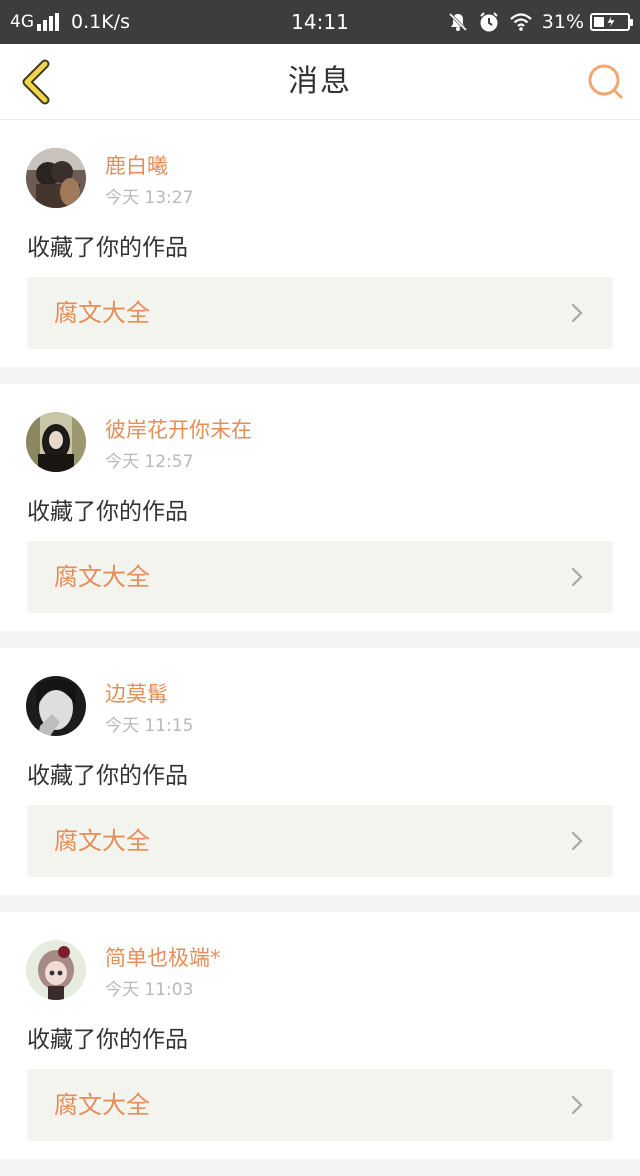 The height and width of the screenshot is (1176, 640). I want to click on search-button, so click(606, 82).